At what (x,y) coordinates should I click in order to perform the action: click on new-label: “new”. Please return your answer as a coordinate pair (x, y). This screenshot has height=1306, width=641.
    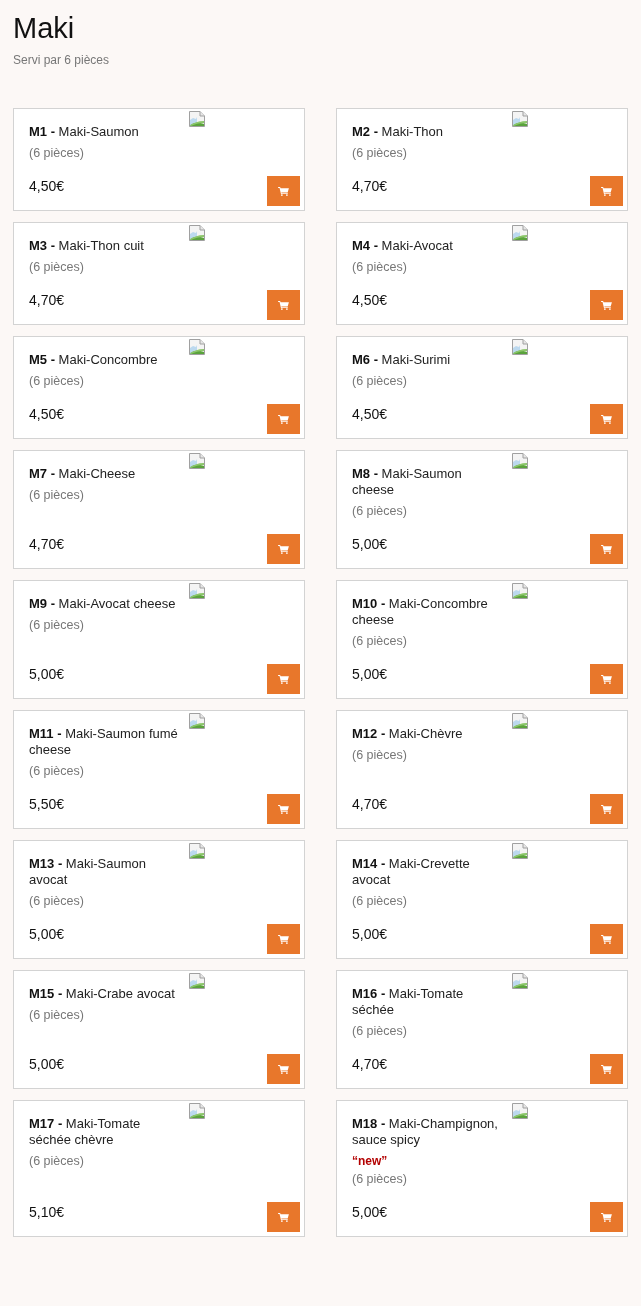
    Looking at the image, I should click on (370, 1161).